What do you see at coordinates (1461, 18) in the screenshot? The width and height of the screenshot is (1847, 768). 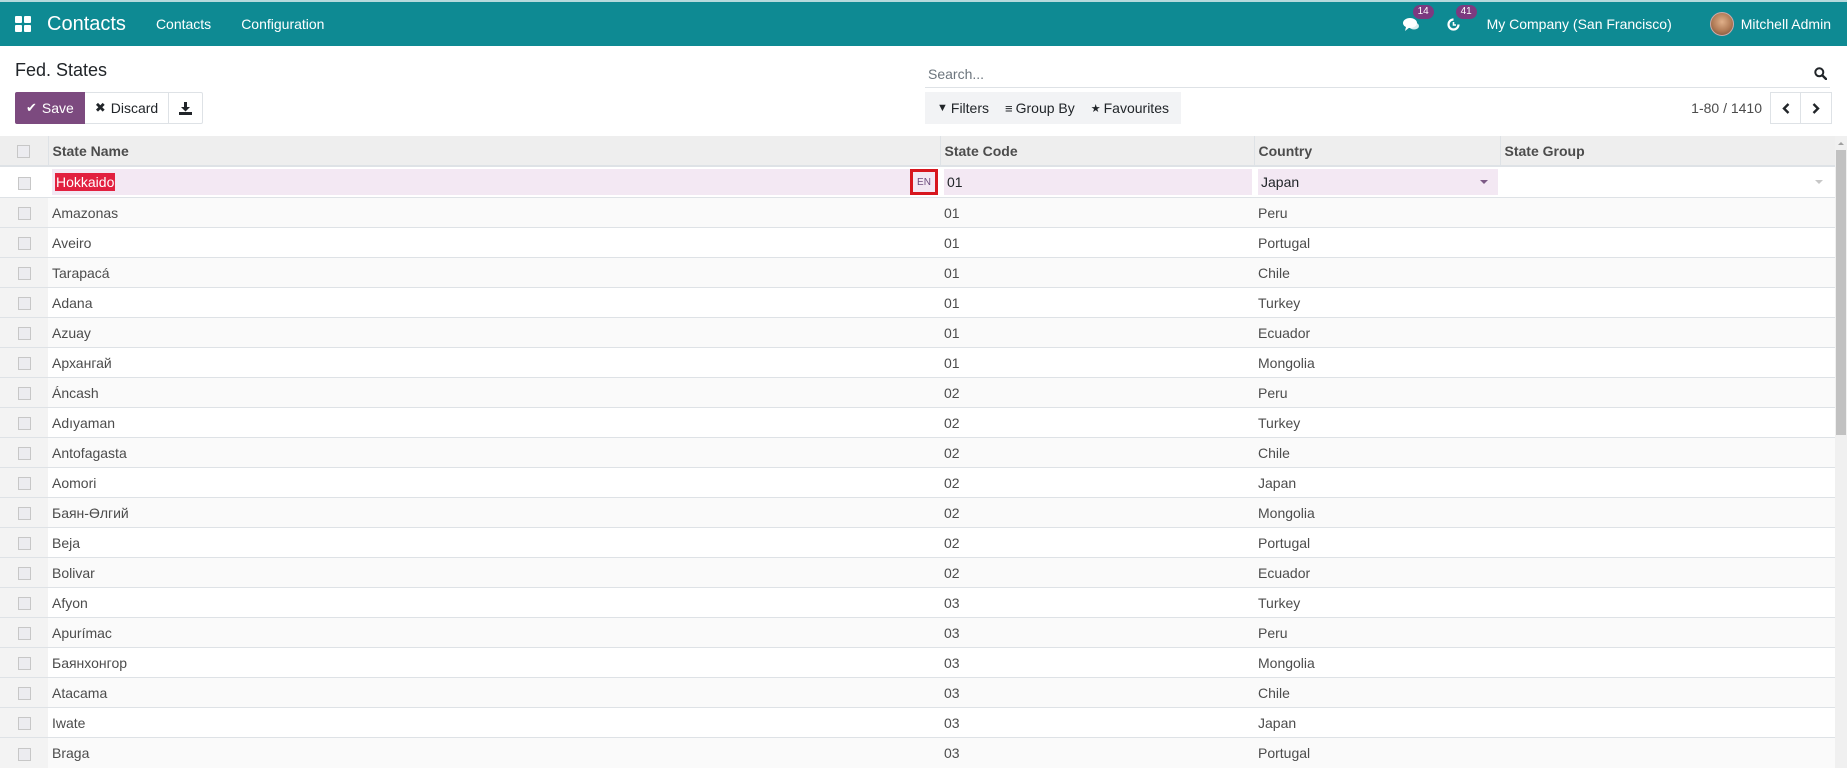 I see `activities-button: 41` at bounding box center [1461, 18].